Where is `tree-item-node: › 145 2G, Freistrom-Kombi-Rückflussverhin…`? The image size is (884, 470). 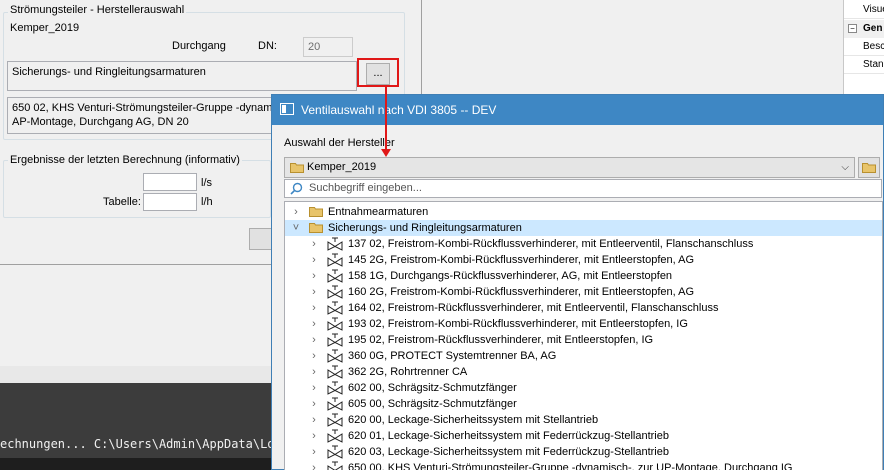
tree-item-node: › 145 2G, Freistrom-Kombi-Rückflussverhin… is located at coordinates (583, 260).